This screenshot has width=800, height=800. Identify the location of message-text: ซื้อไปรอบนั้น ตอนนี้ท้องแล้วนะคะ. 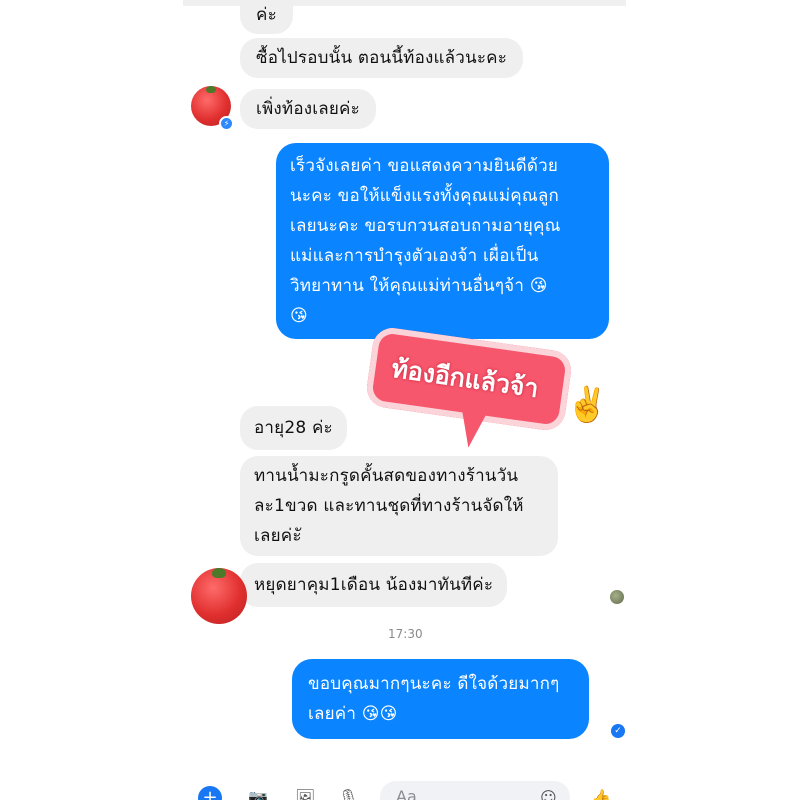
(382, 58).